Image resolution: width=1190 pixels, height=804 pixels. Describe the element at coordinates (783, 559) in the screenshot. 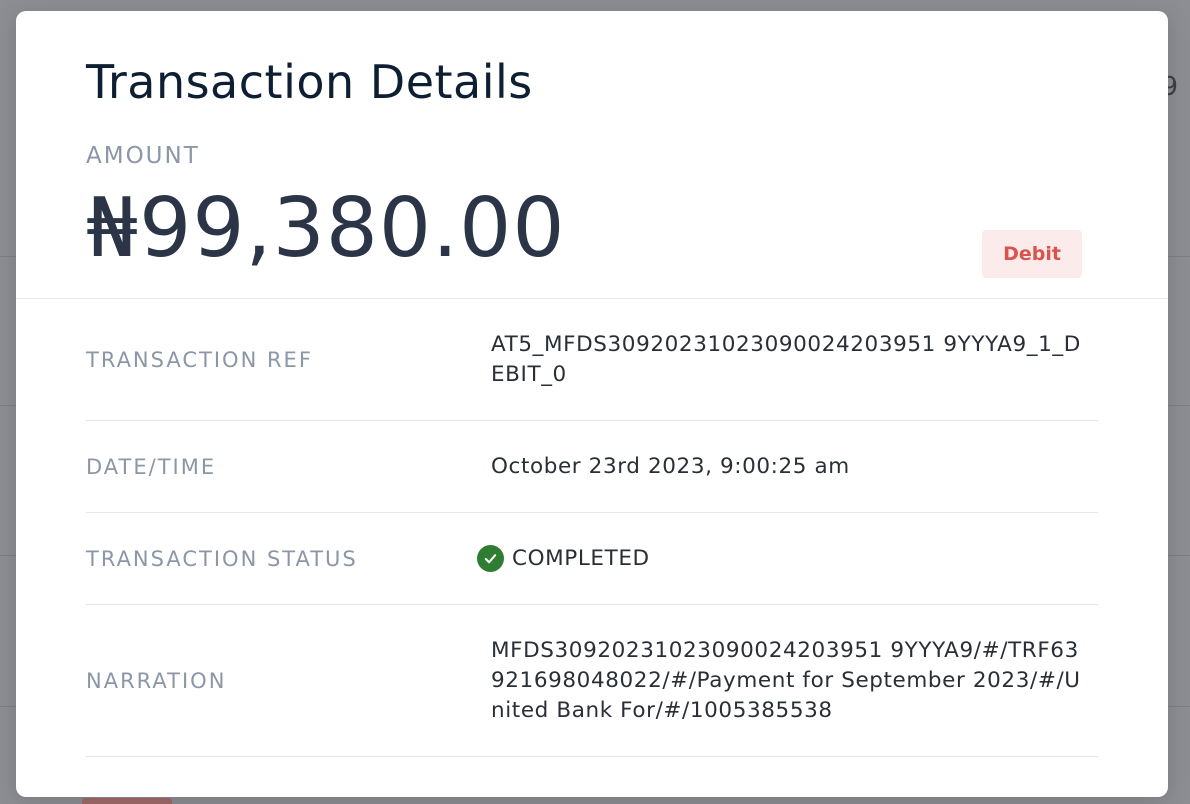

I see `status-indicator: COMPLETED` at that location.